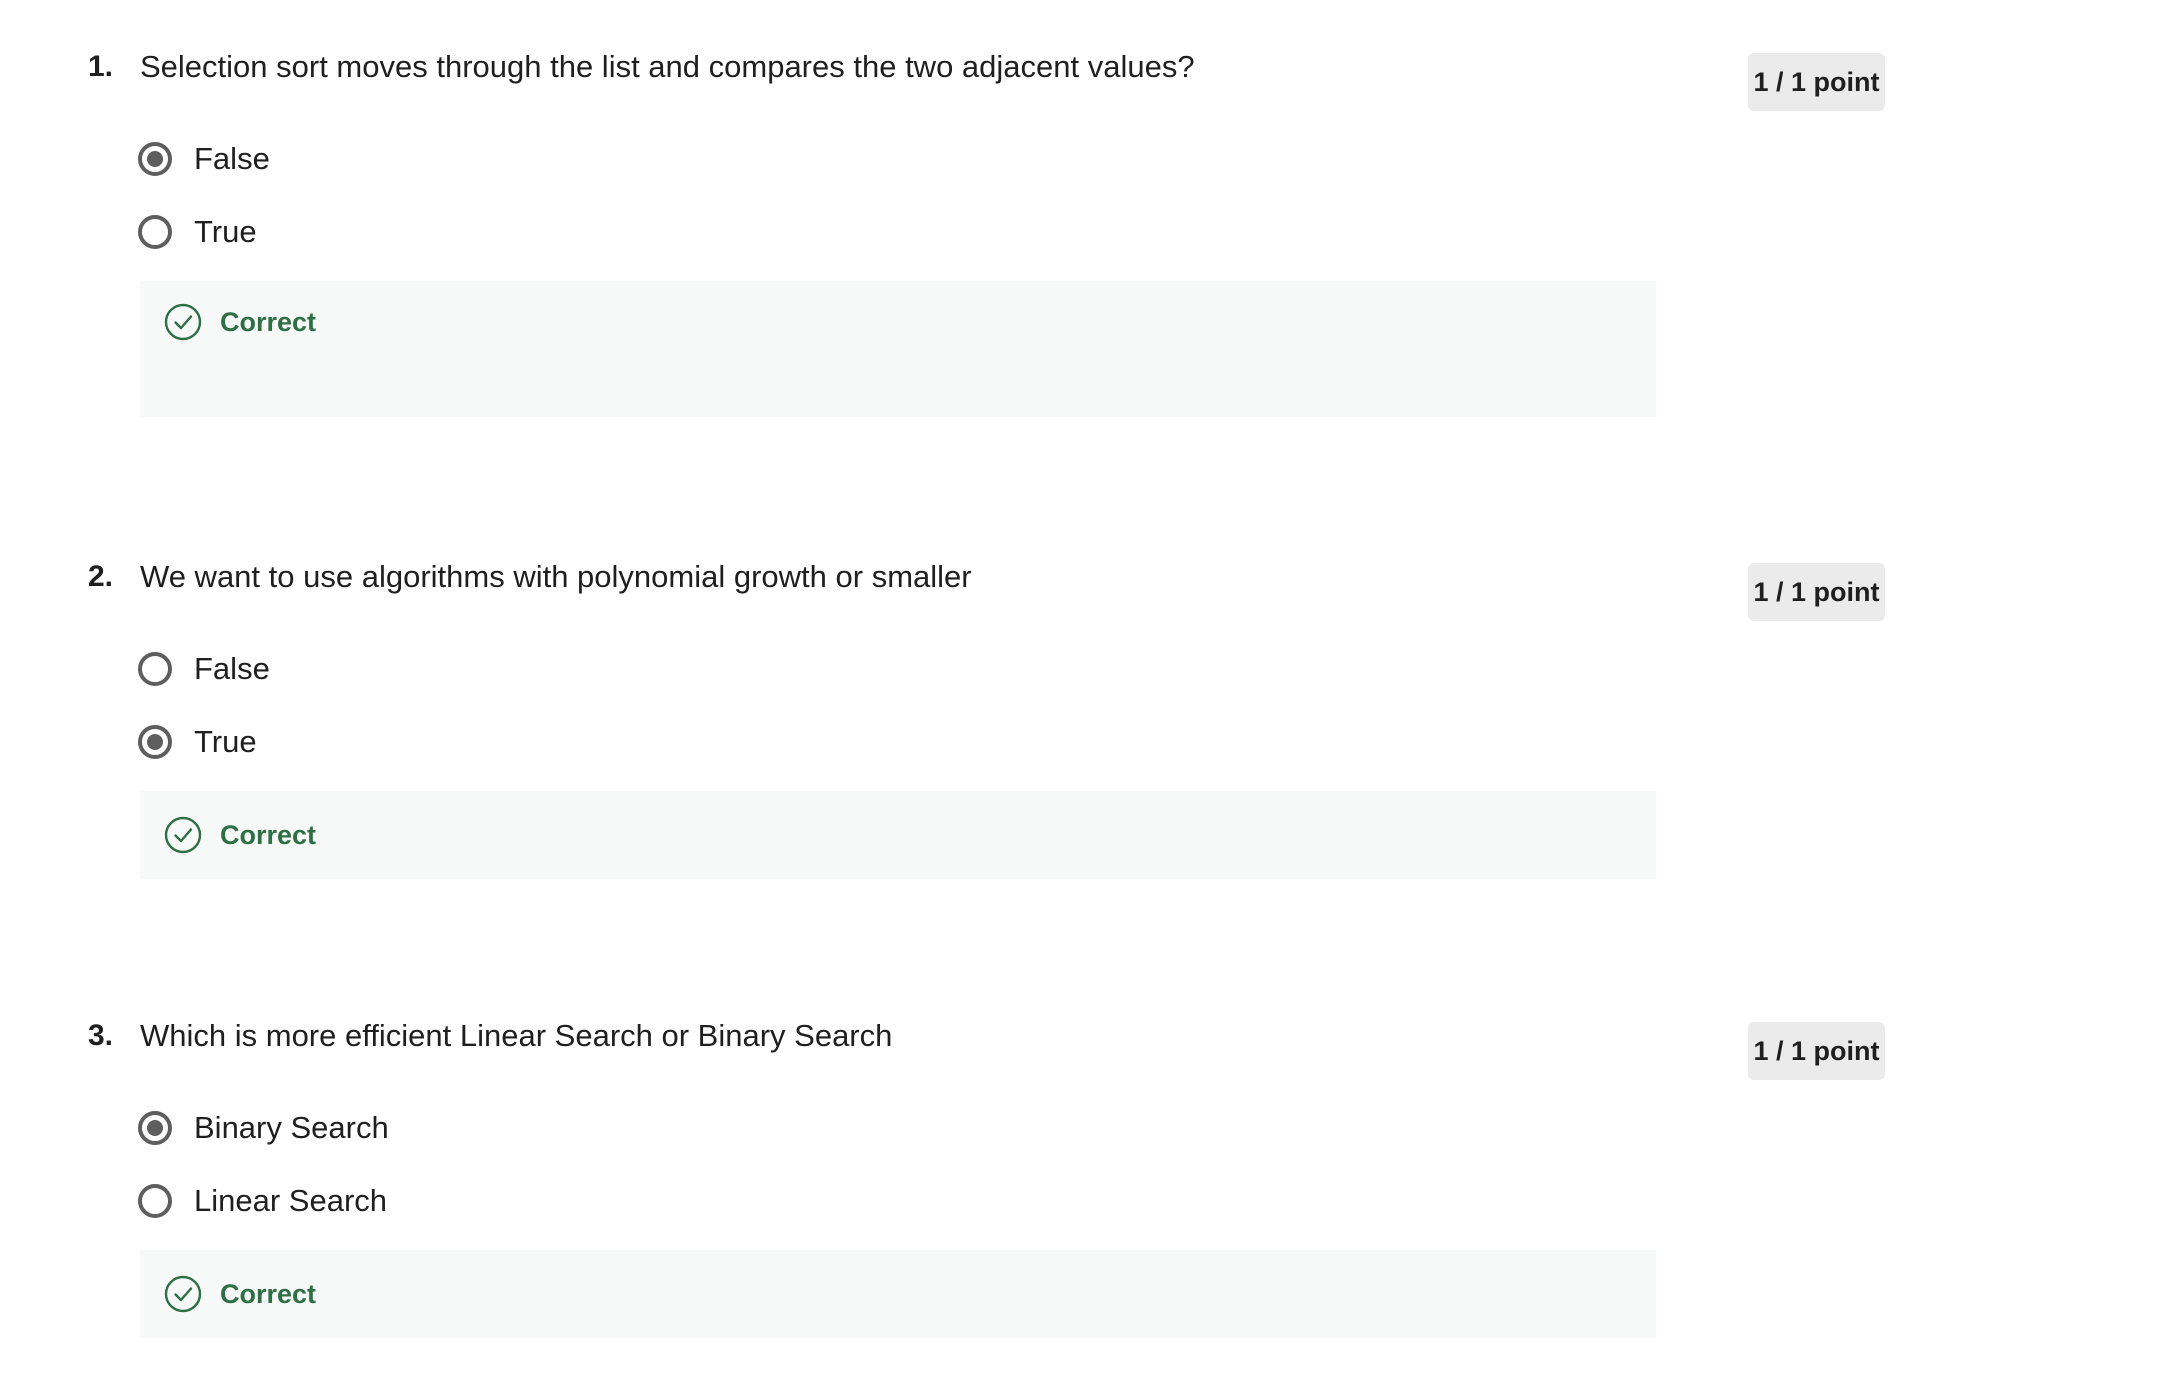  What do you see at coordinates (291, 1200) in the screenshot?
I see `option-label: Linear Search` at bounding box center [291, 1200].